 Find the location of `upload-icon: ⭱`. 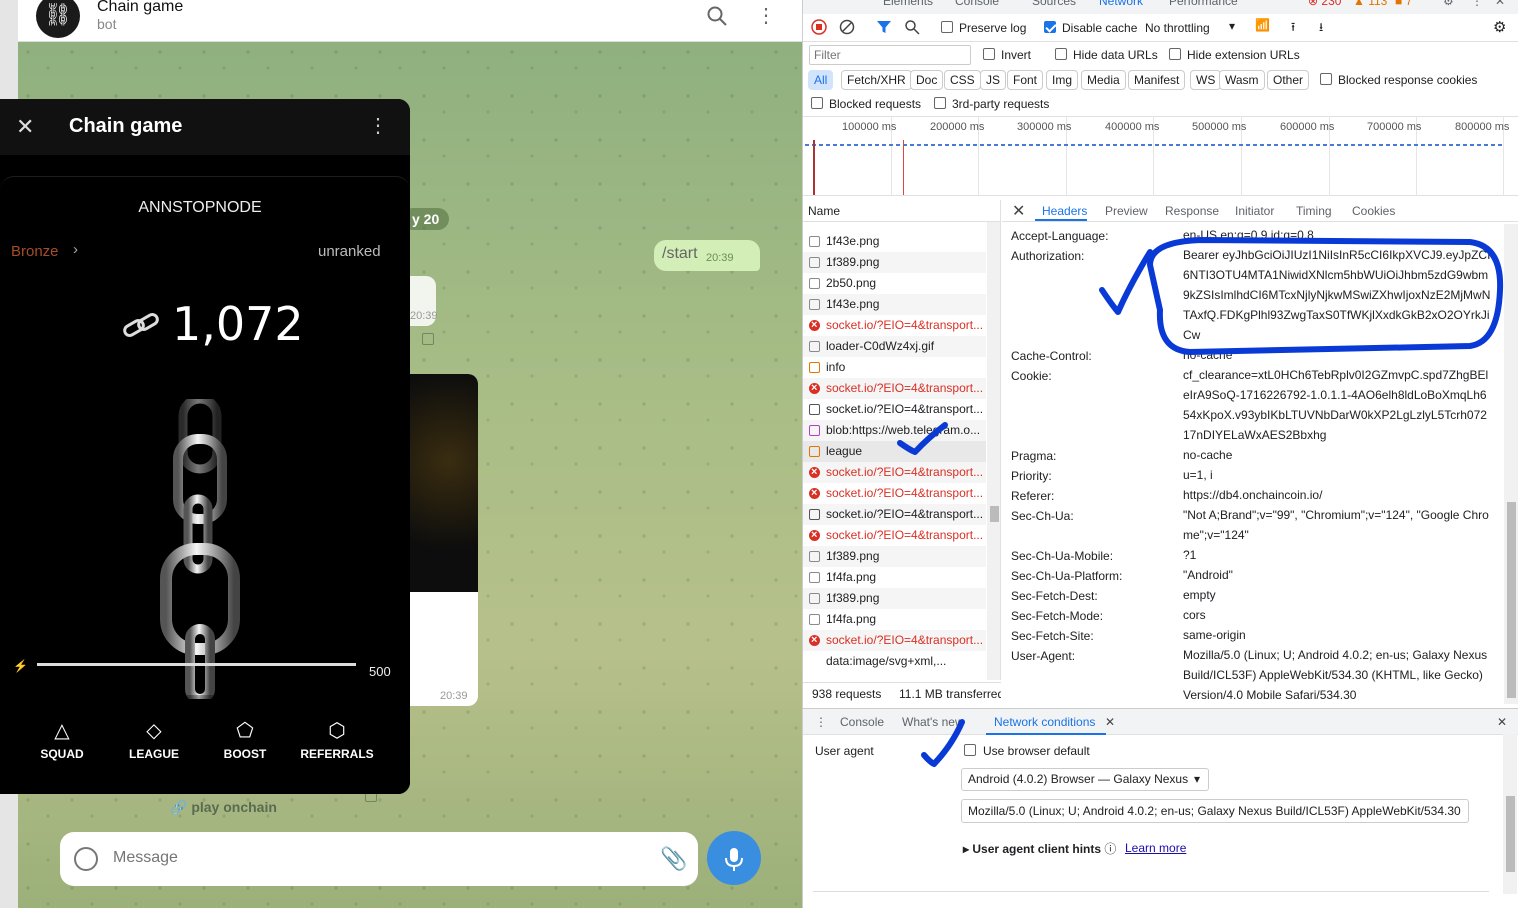

upload-icon: ⭱ is located at coordinates (1293, 28).